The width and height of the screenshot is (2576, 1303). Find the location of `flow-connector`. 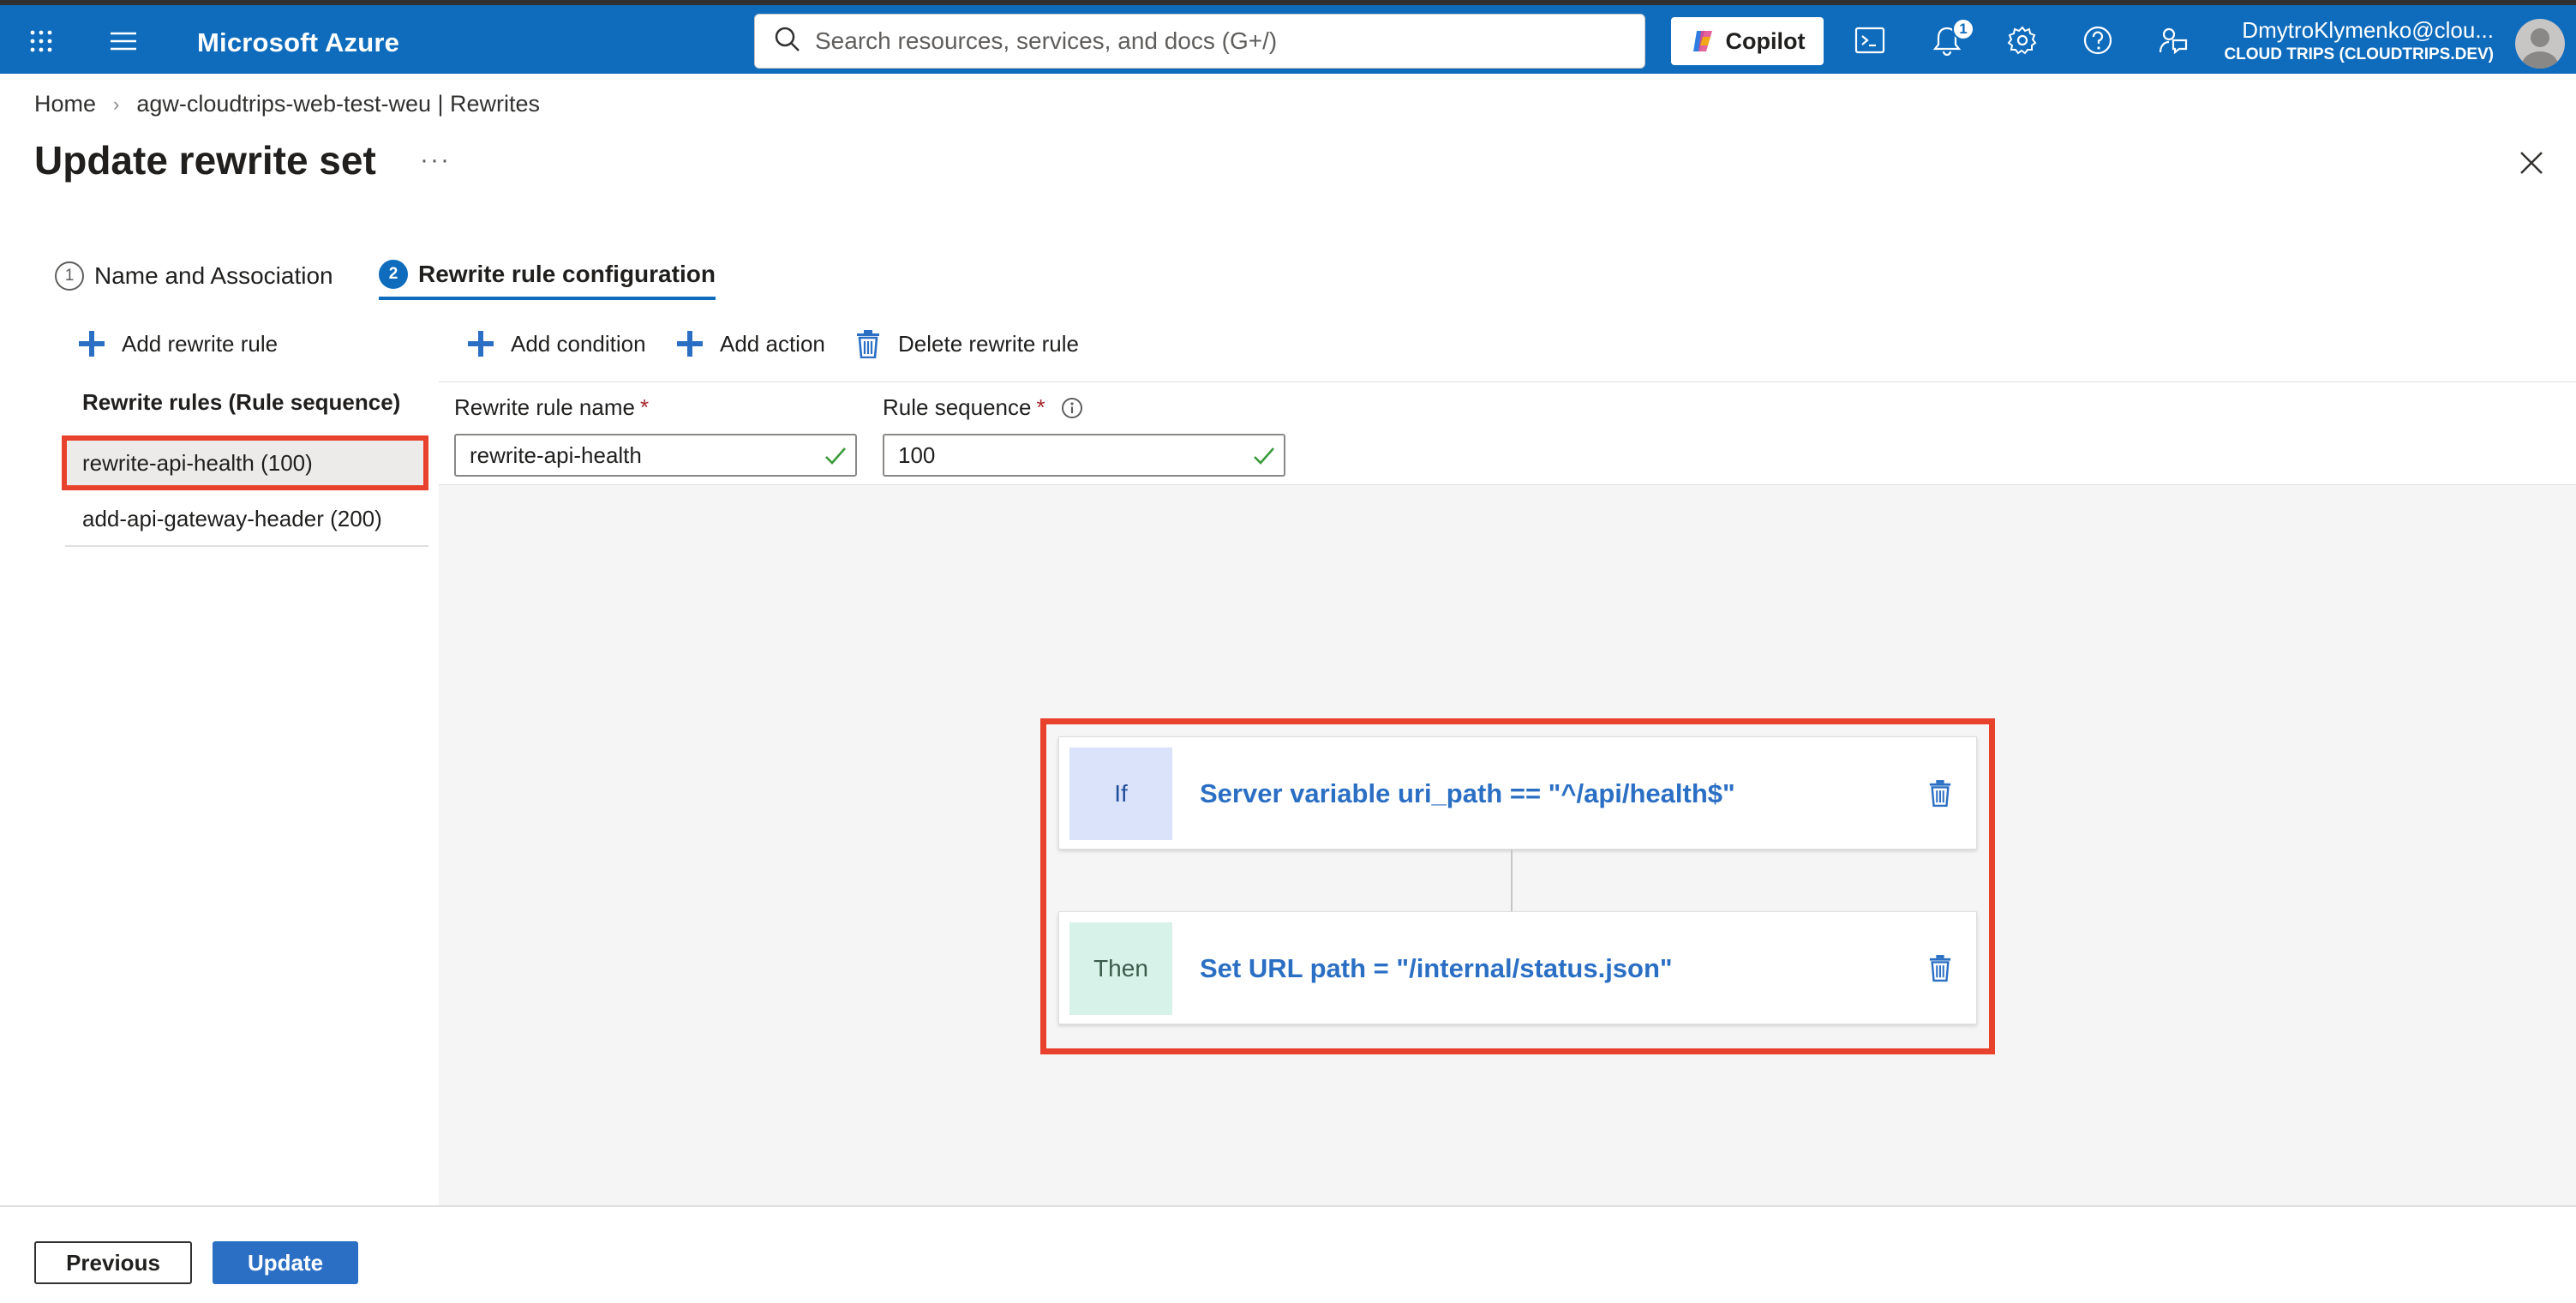

flow-connector is located at coordinates (1512, 880).